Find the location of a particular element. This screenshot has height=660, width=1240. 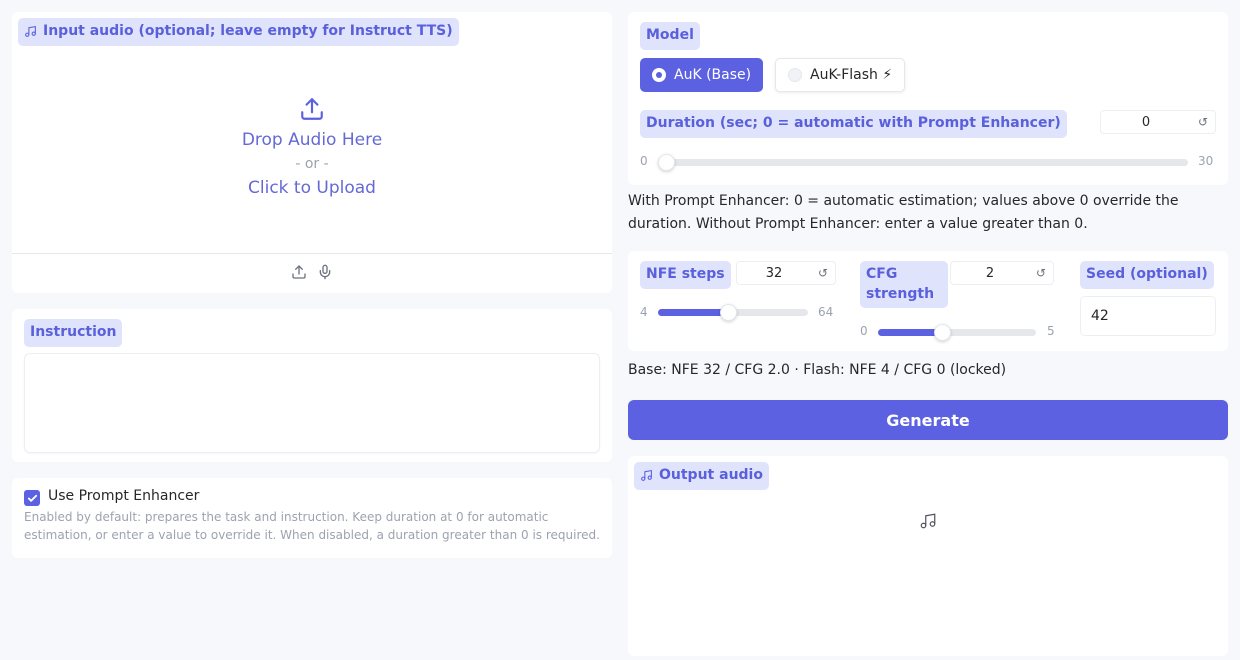

drop-audio-text: Drop Audio Here is located at coordinates (312, 140).